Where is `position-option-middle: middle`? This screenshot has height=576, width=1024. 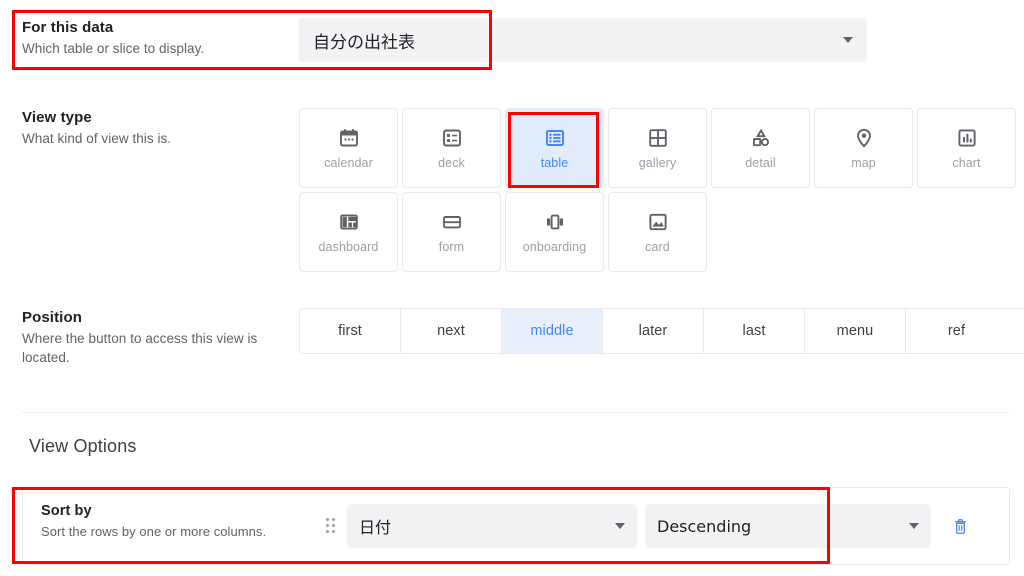
position-option-middle: middle is located at coordinates (552, 331).